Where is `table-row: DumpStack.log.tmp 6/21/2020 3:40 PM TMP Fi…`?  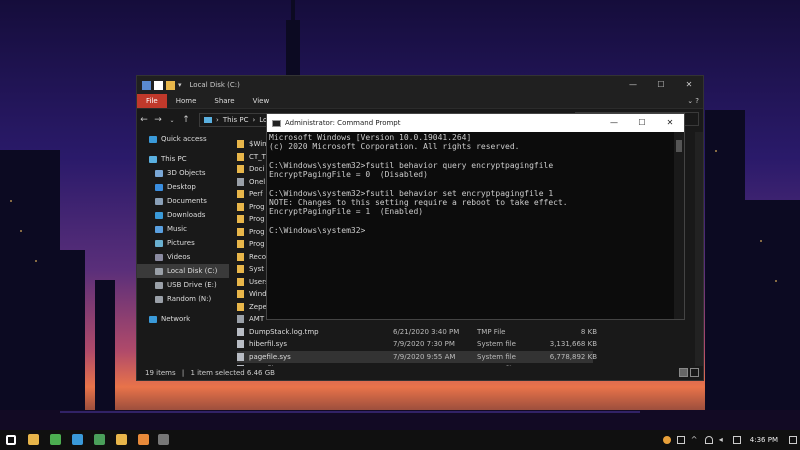
table-row: DumpStack.log.tmp 6/21/2020 3:40 PM TMP Fi… is located at coordinates (417, 332).